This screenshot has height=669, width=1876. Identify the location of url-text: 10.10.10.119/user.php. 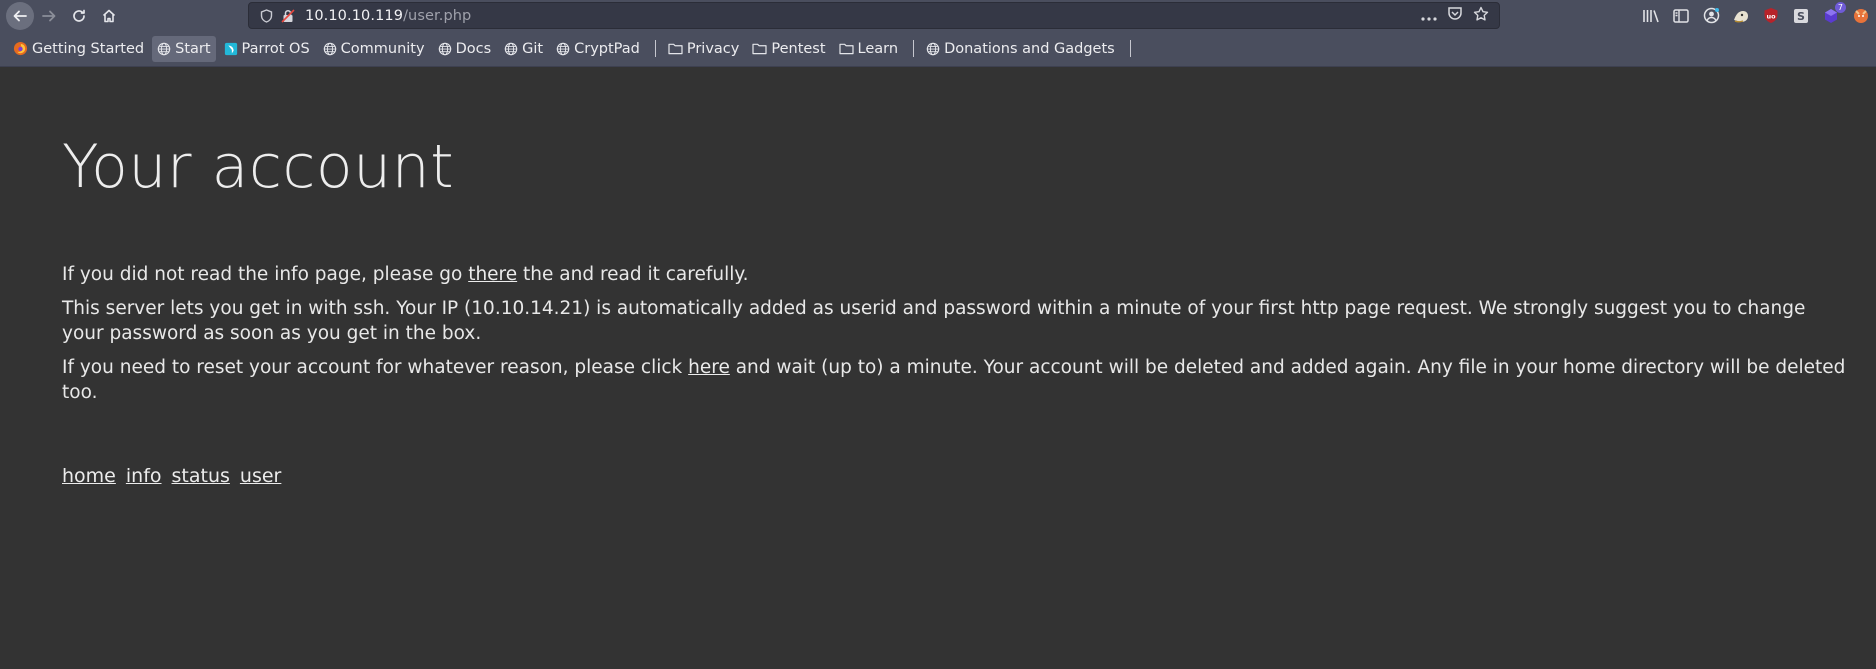
(388, 16).